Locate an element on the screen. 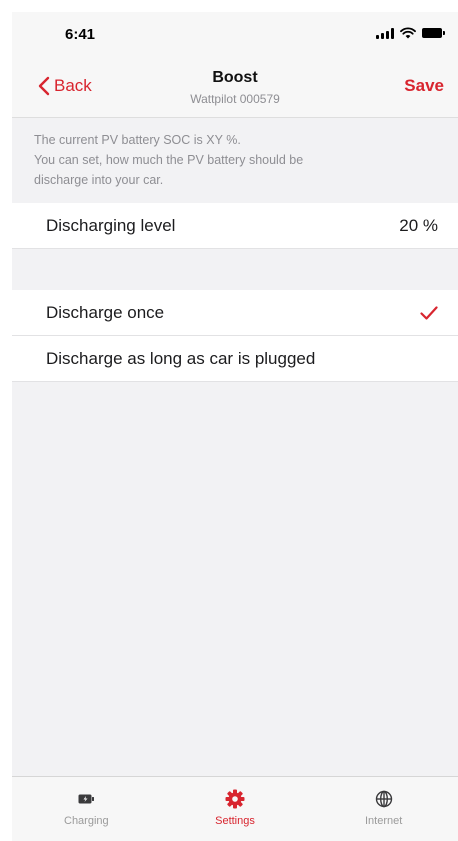 The width and height of the screenshot is (458, 841). status-icons is located at coordinates (410, 33).